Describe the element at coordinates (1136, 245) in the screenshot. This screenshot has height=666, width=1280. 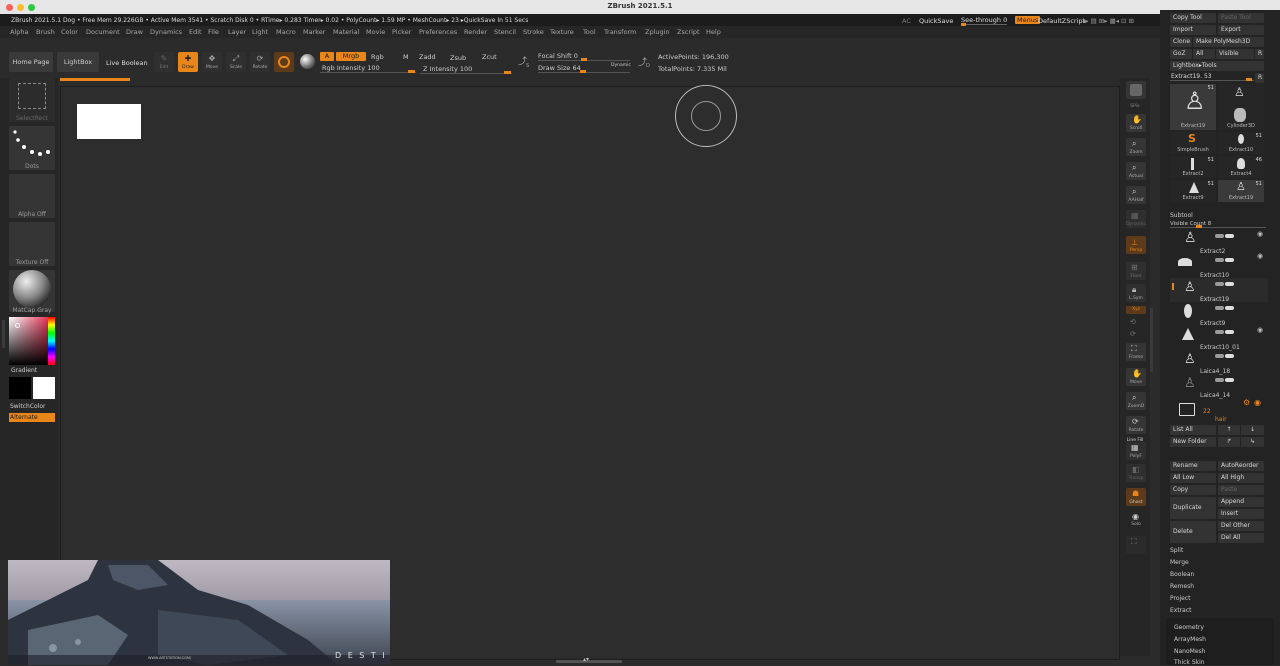
I see `persp-button: Persp ⊥` at that location.